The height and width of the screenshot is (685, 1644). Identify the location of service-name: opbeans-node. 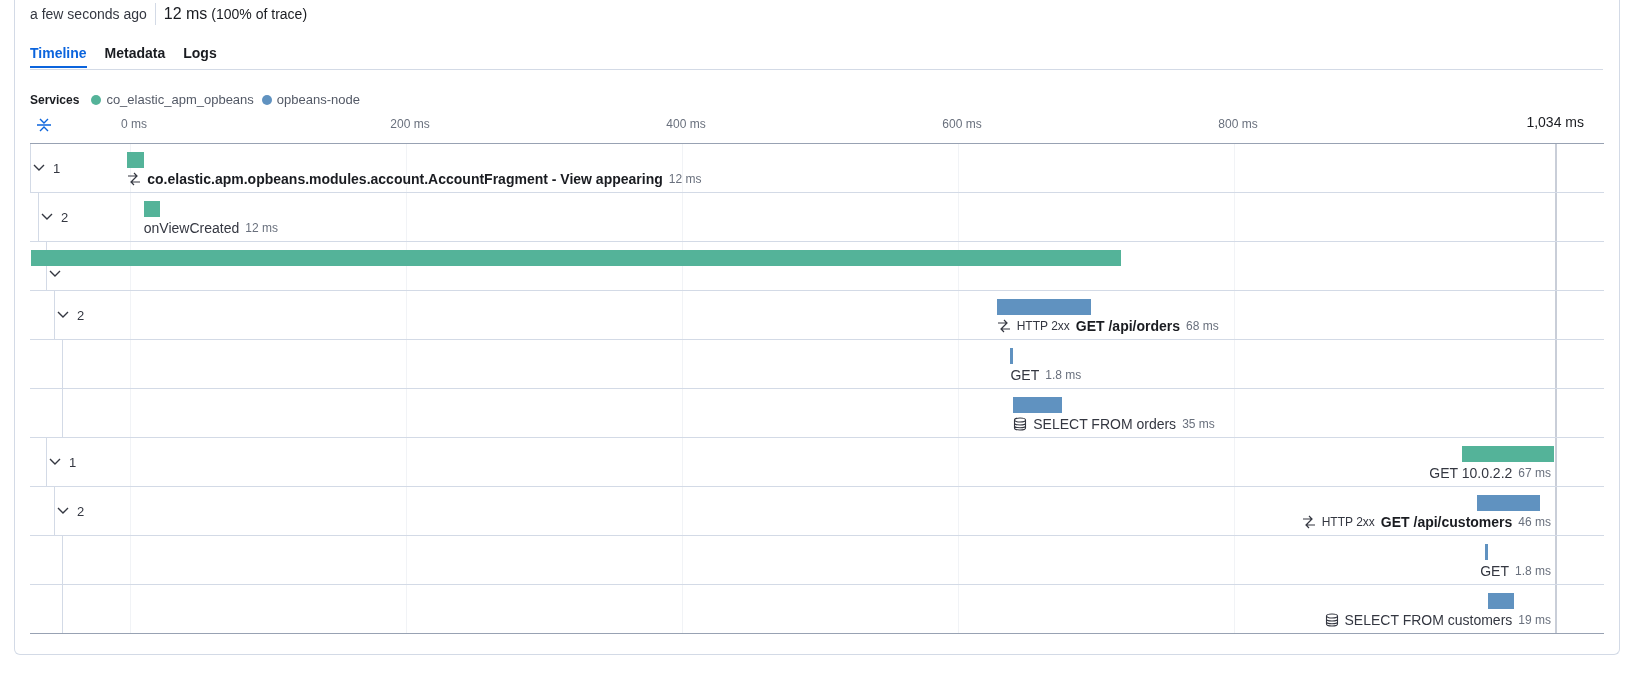
(318, 99).